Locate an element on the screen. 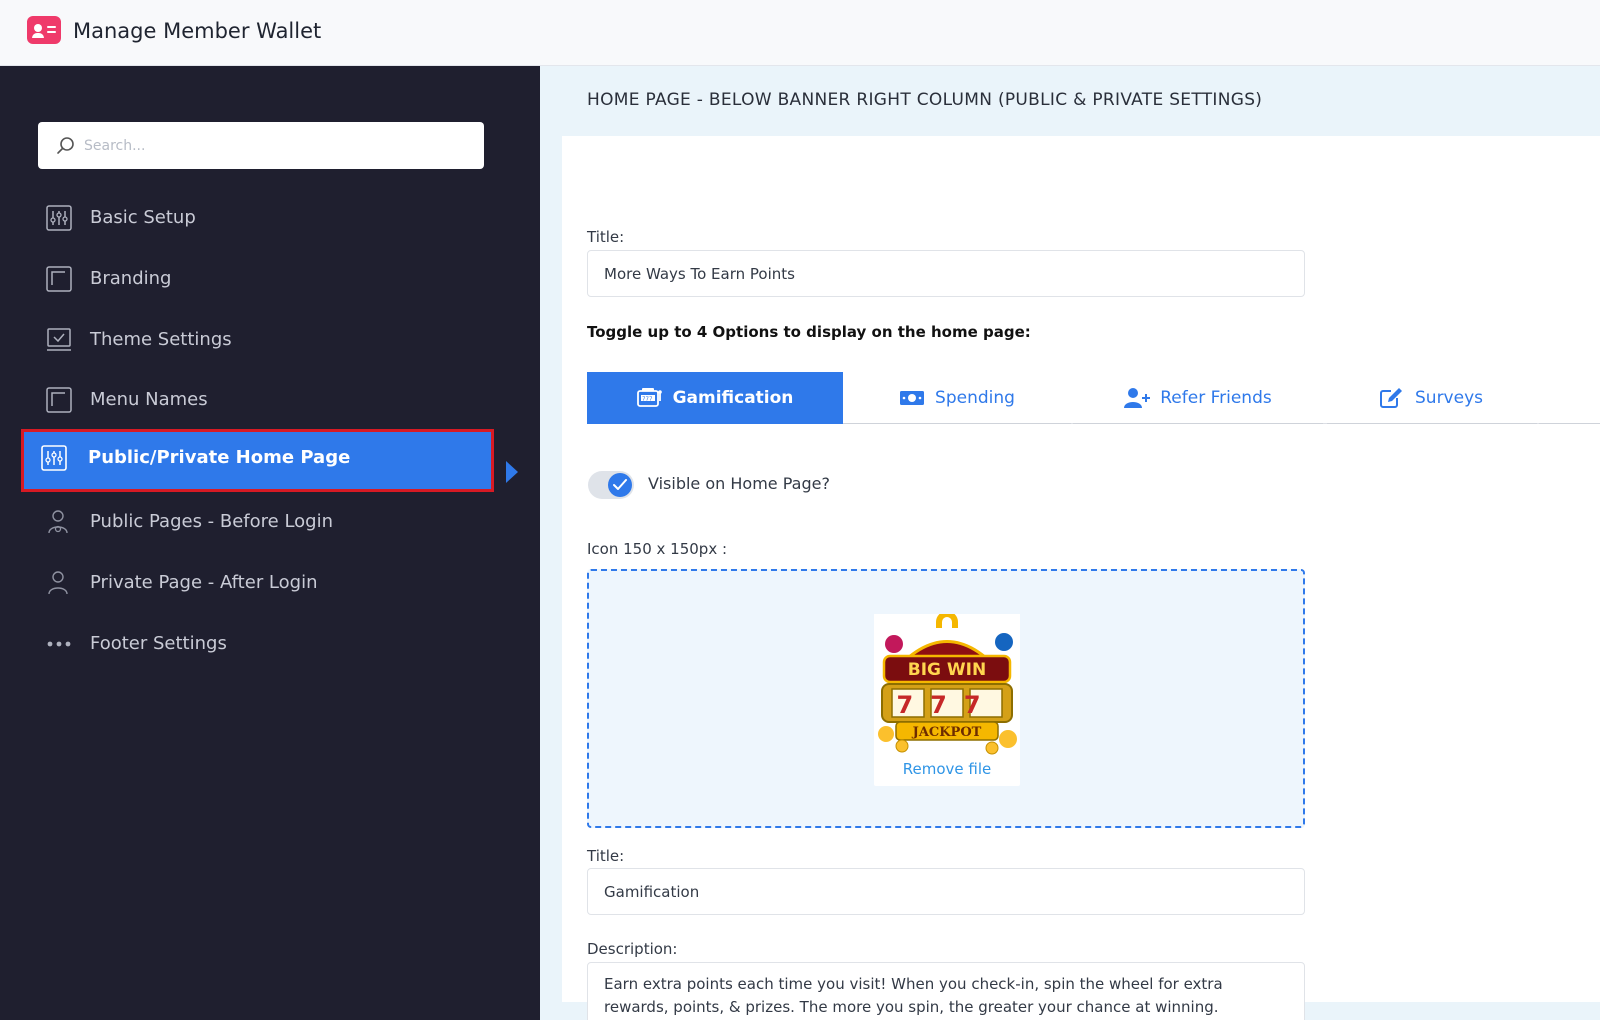 The width and height of the screenshot is (1600, 1020). sidebar-item-public-pages-before-login: Public Pages - Before Login is located at coordinates (263, 522).